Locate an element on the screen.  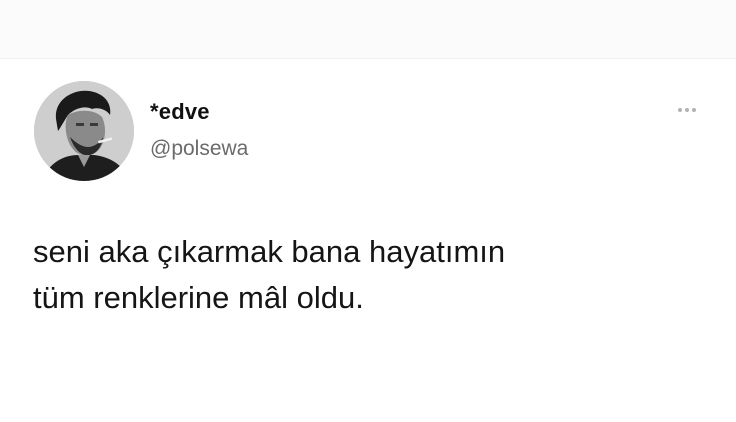
tweet-text-line: seni aka çıkarmak bana hayatımın is located at coordinates (269, 251).